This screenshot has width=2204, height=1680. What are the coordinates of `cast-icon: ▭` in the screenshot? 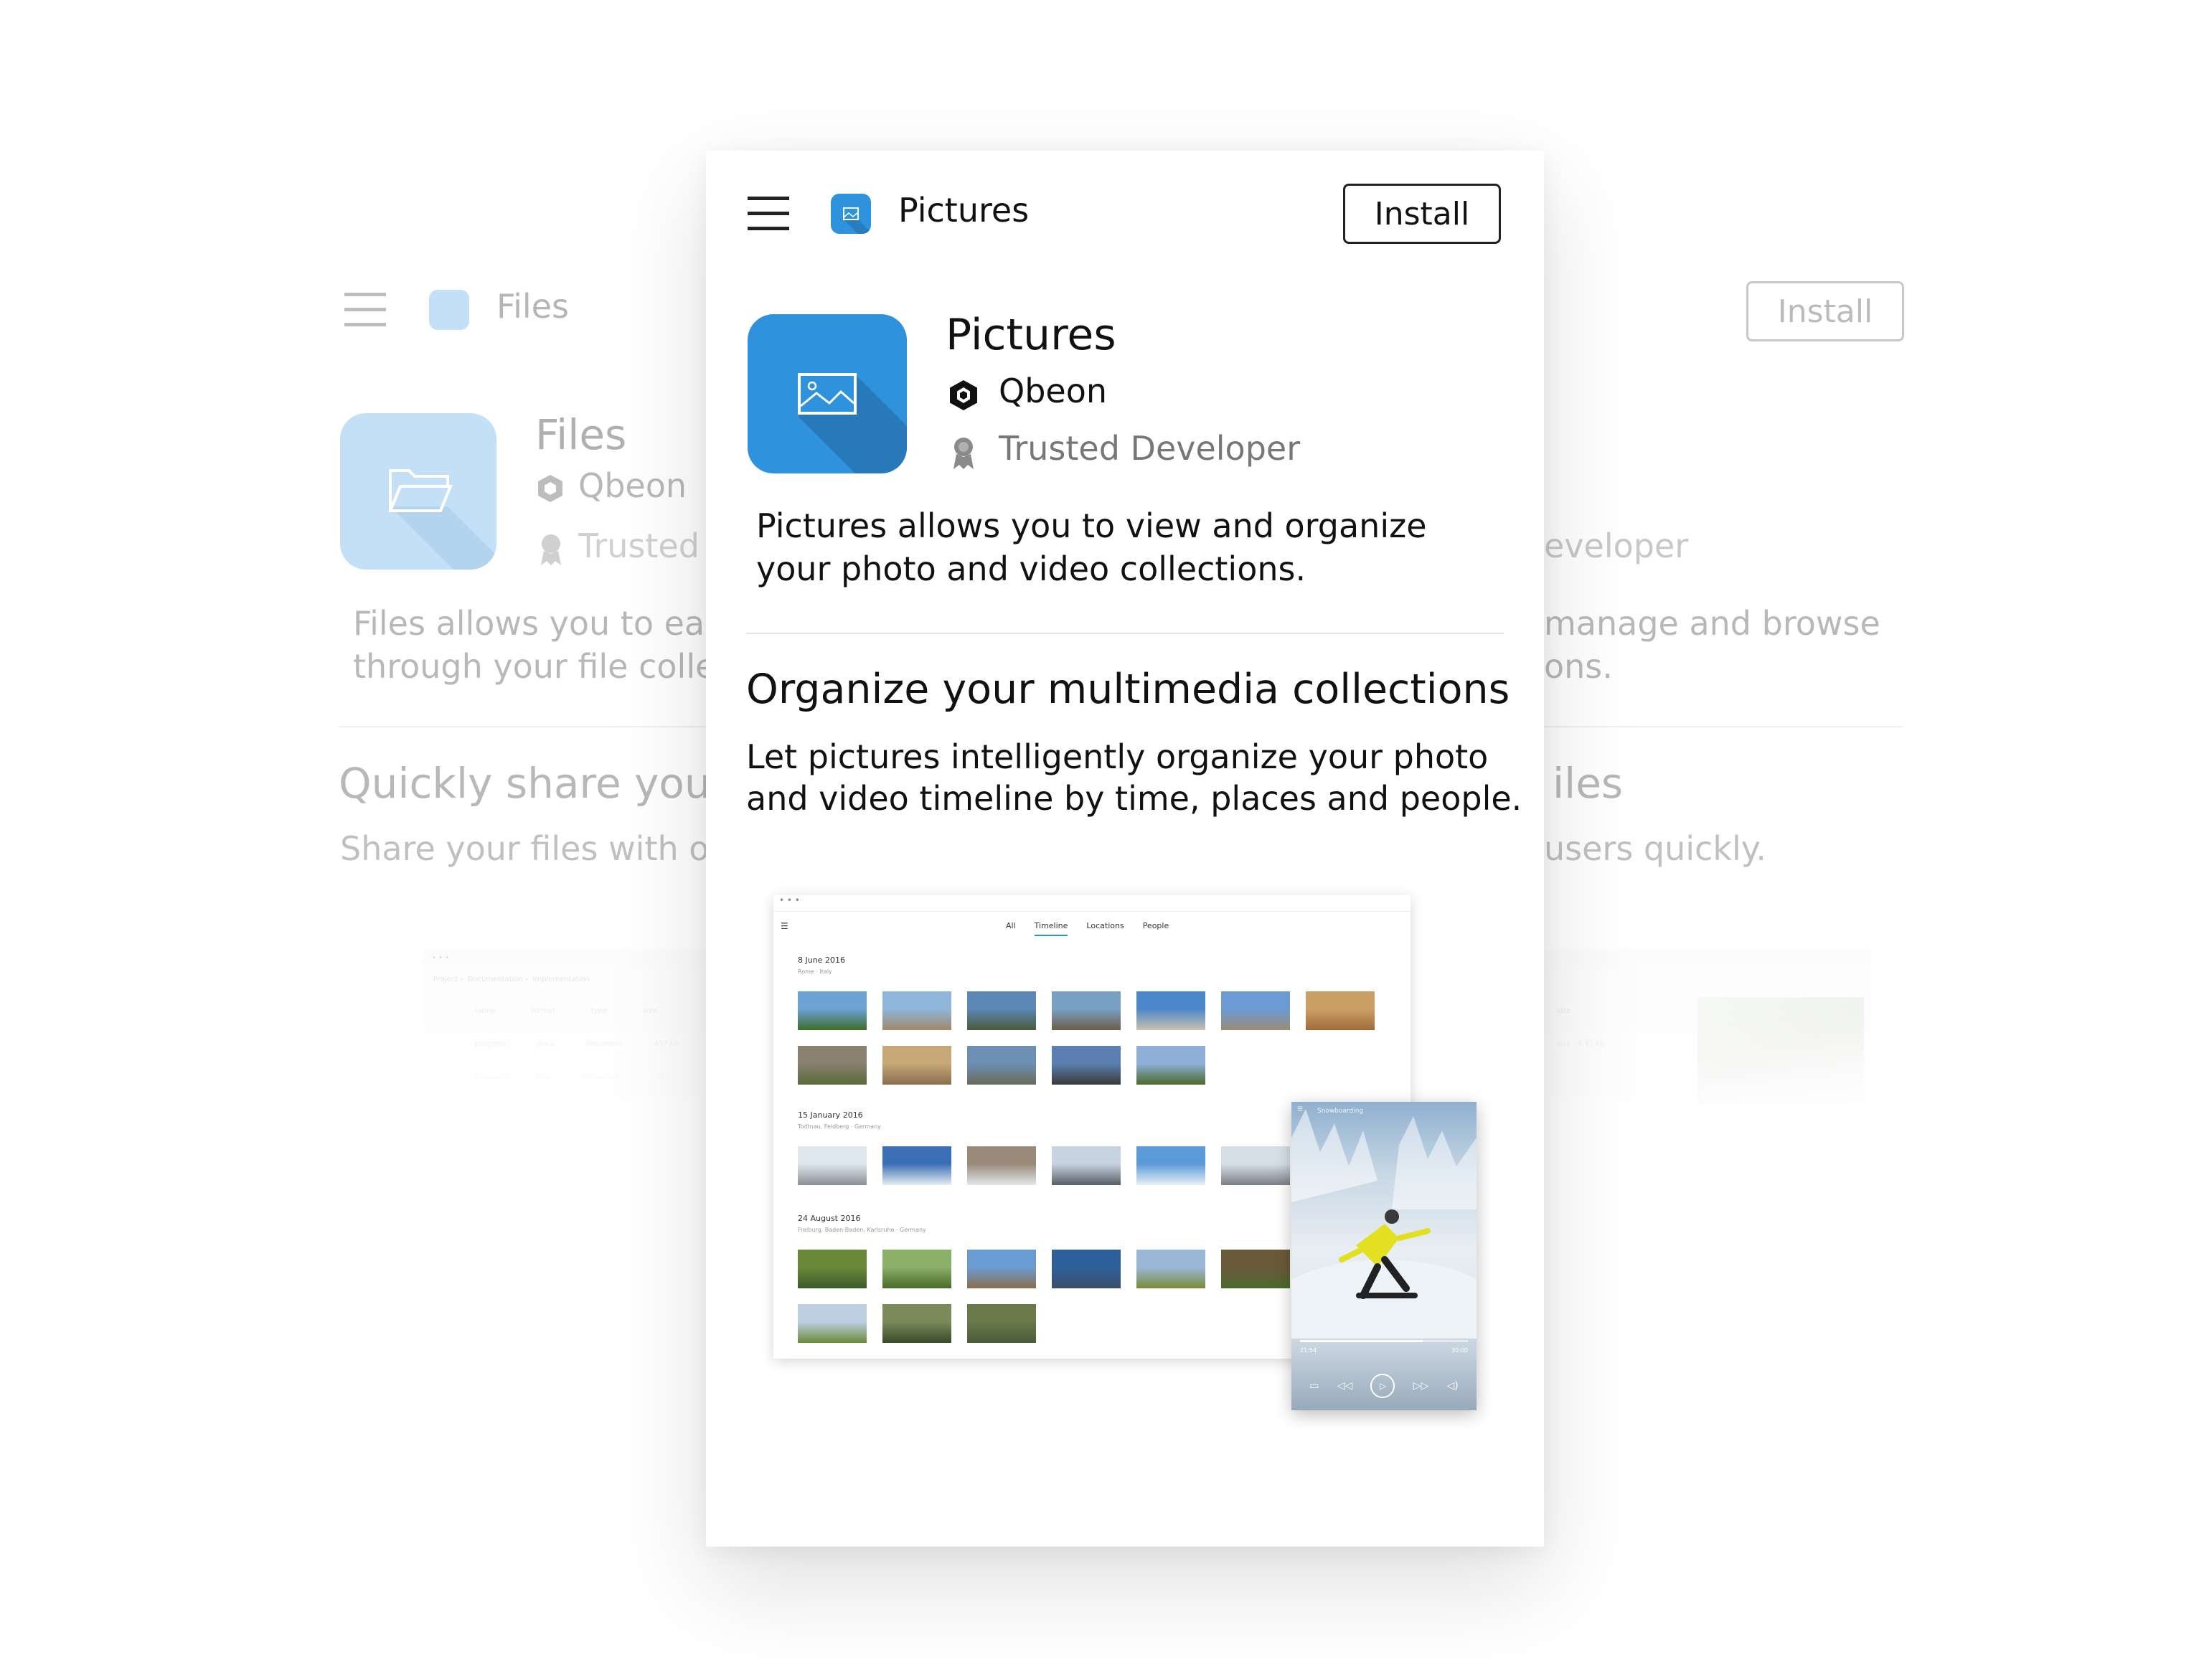 It's located at (1314, 1386).